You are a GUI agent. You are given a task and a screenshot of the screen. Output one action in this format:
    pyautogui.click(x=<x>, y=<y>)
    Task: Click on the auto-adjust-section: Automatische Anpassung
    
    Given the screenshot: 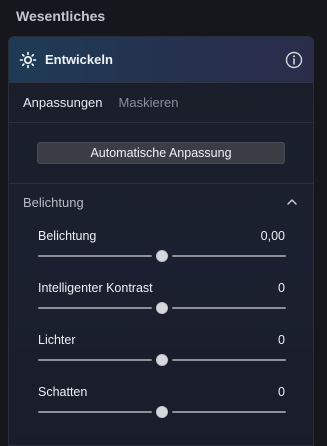 What is the action you would take?
    pyautogui.click(x=161, y=153)
    